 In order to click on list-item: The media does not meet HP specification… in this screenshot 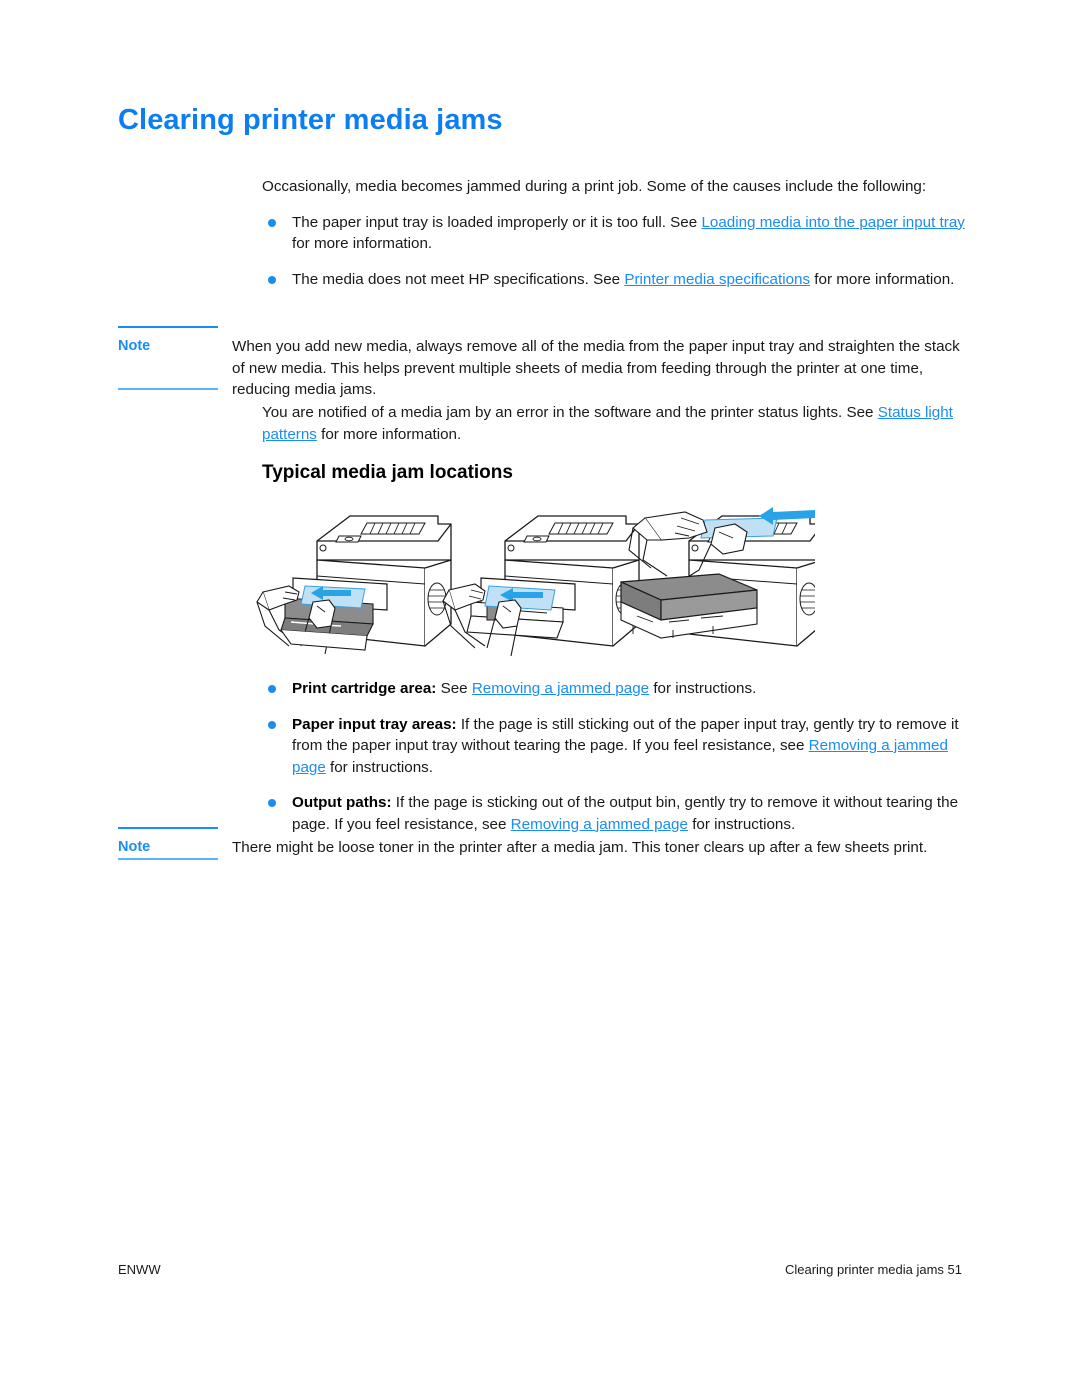, I will do `click(614, 280)`.